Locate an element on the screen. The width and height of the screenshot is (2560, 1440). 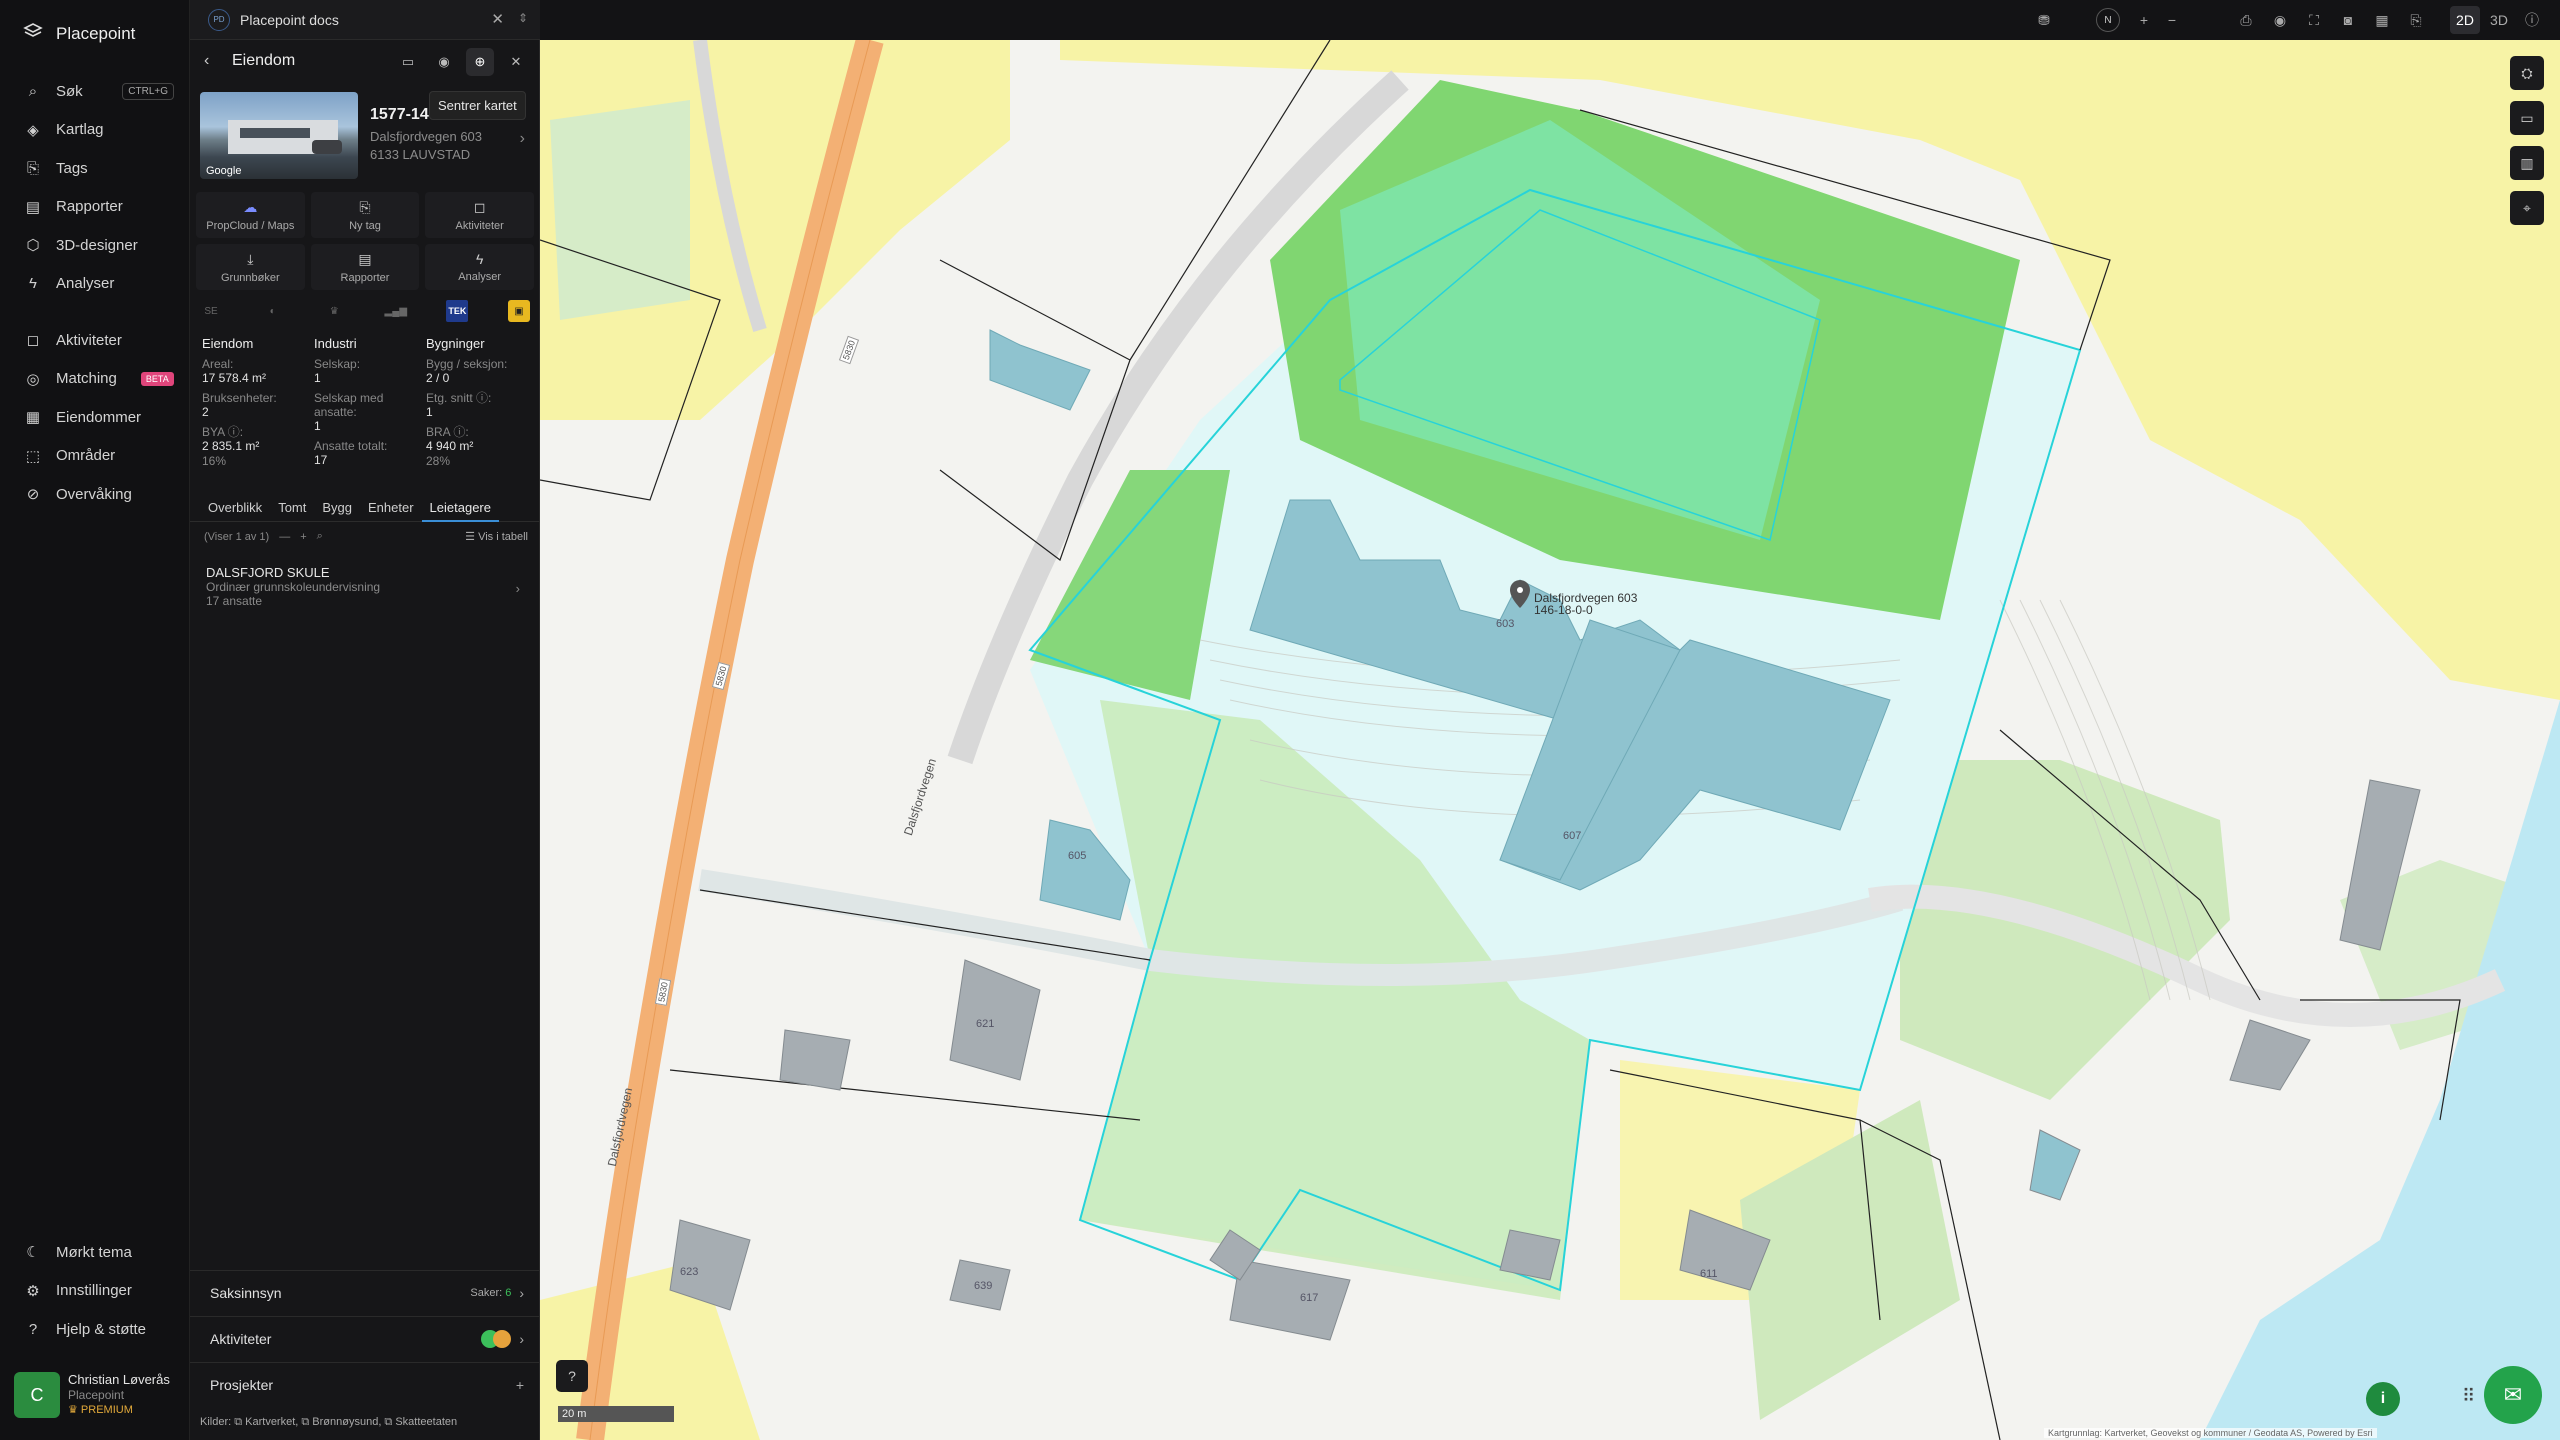
tab-enheter: Enheter is located at coordinates (391, 510).